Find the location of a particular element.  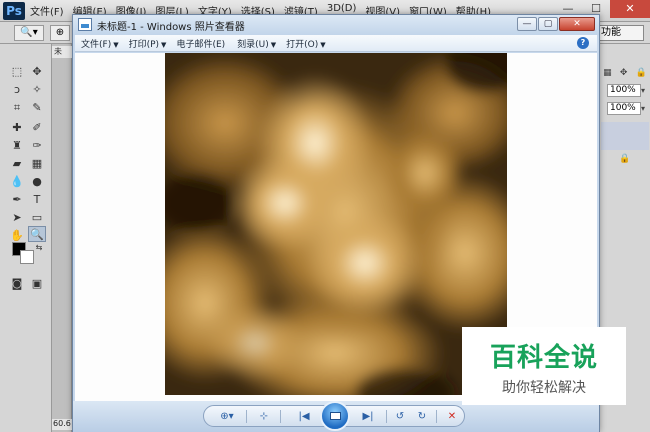

lock-position-icon: ✥ is located at coordinates (624, 73).